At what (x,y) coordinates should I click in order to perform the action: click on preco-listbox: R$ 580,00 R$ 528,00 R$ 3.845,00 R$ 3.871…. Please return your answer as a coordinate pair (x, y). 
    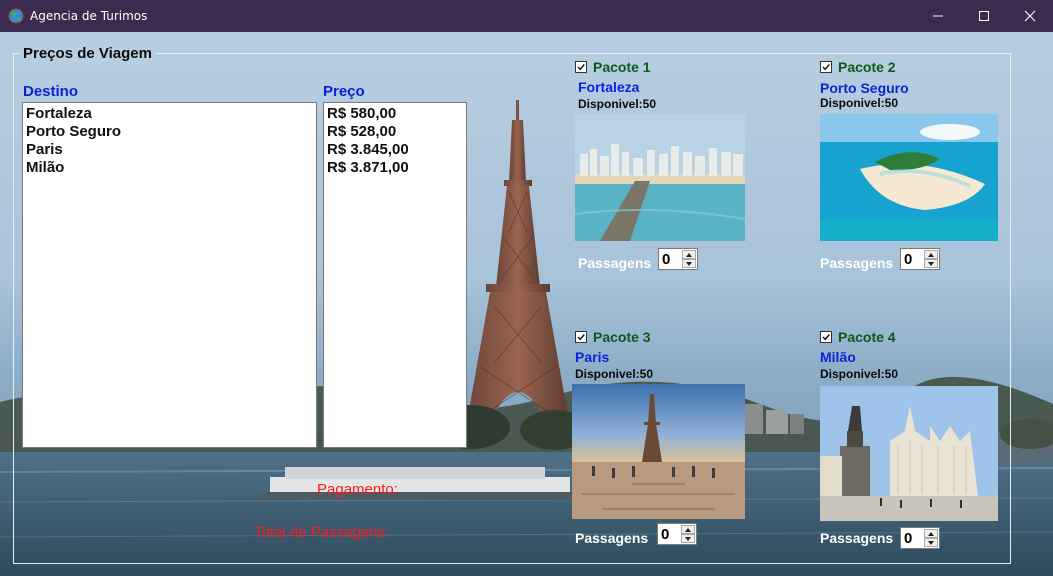
    Looking at the image, I should click on (395, 275).